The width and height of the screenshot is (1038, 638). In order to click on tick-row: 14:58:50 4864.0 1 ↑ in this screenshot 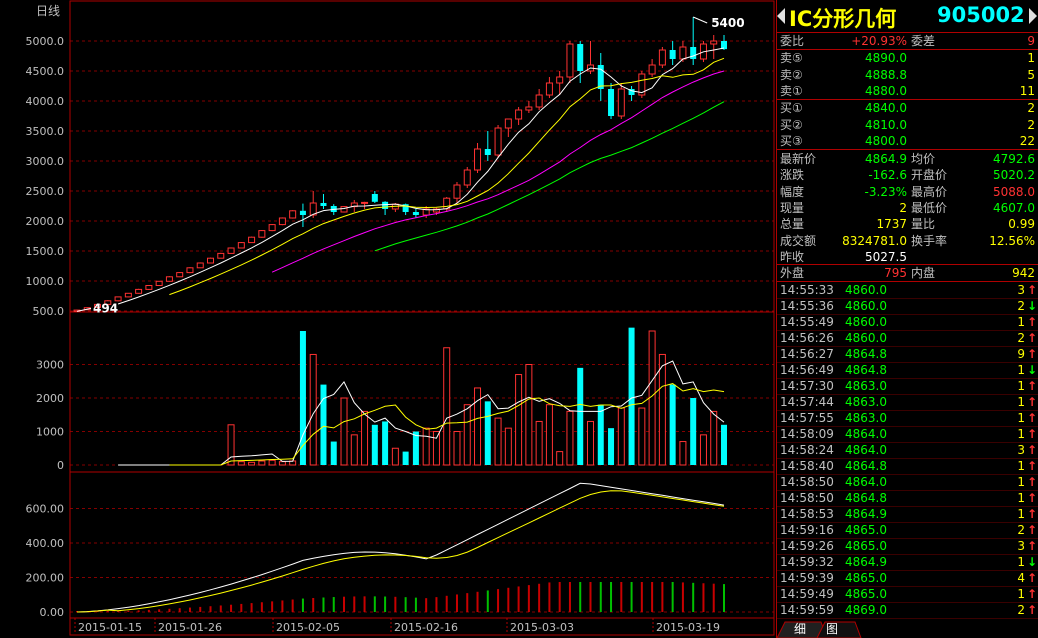, I will do `click(907, 482)`.